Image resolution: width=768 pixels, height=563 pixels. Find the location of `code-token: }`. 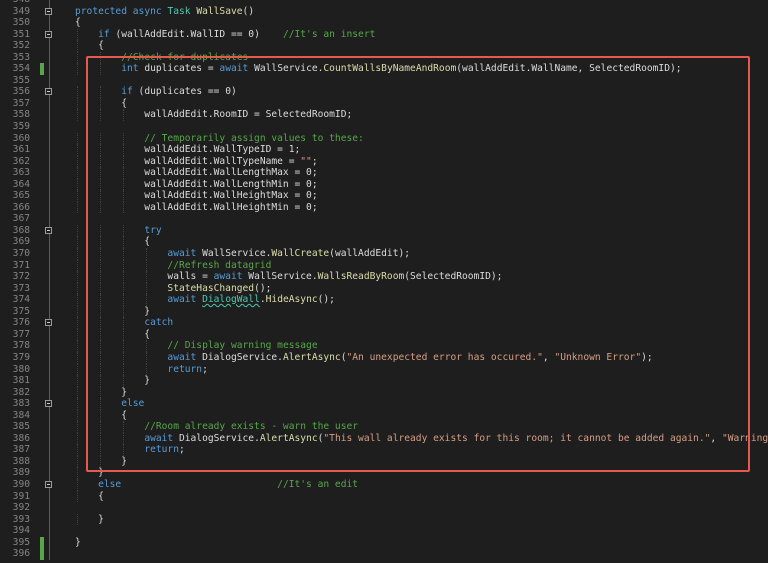

code-token: } is located at coordinates (89, 519).